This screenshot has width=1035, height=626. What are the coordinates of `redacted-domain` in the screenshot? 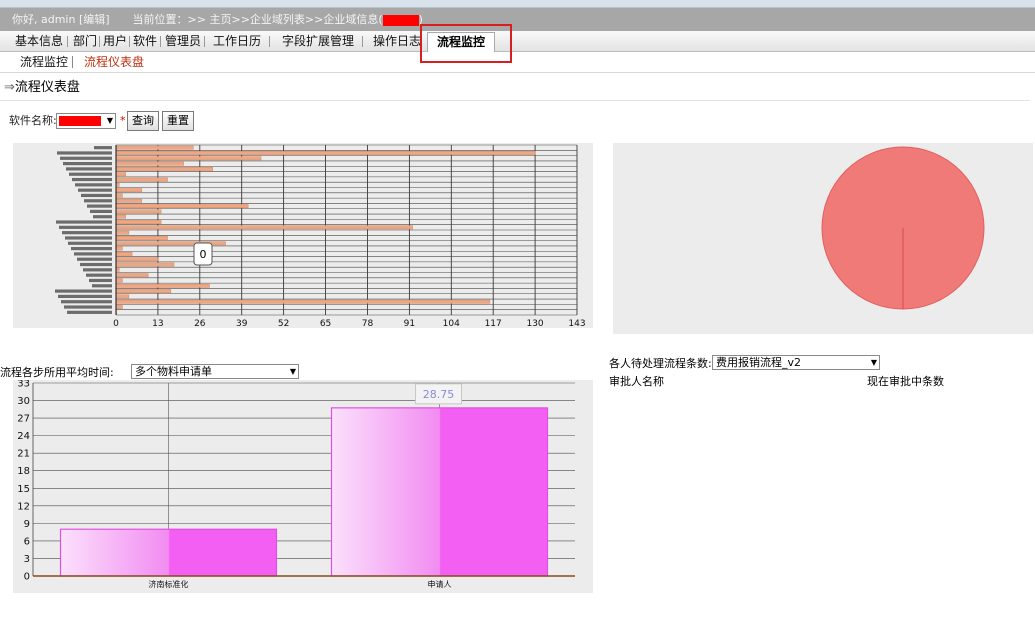 It's located at (400, 20).